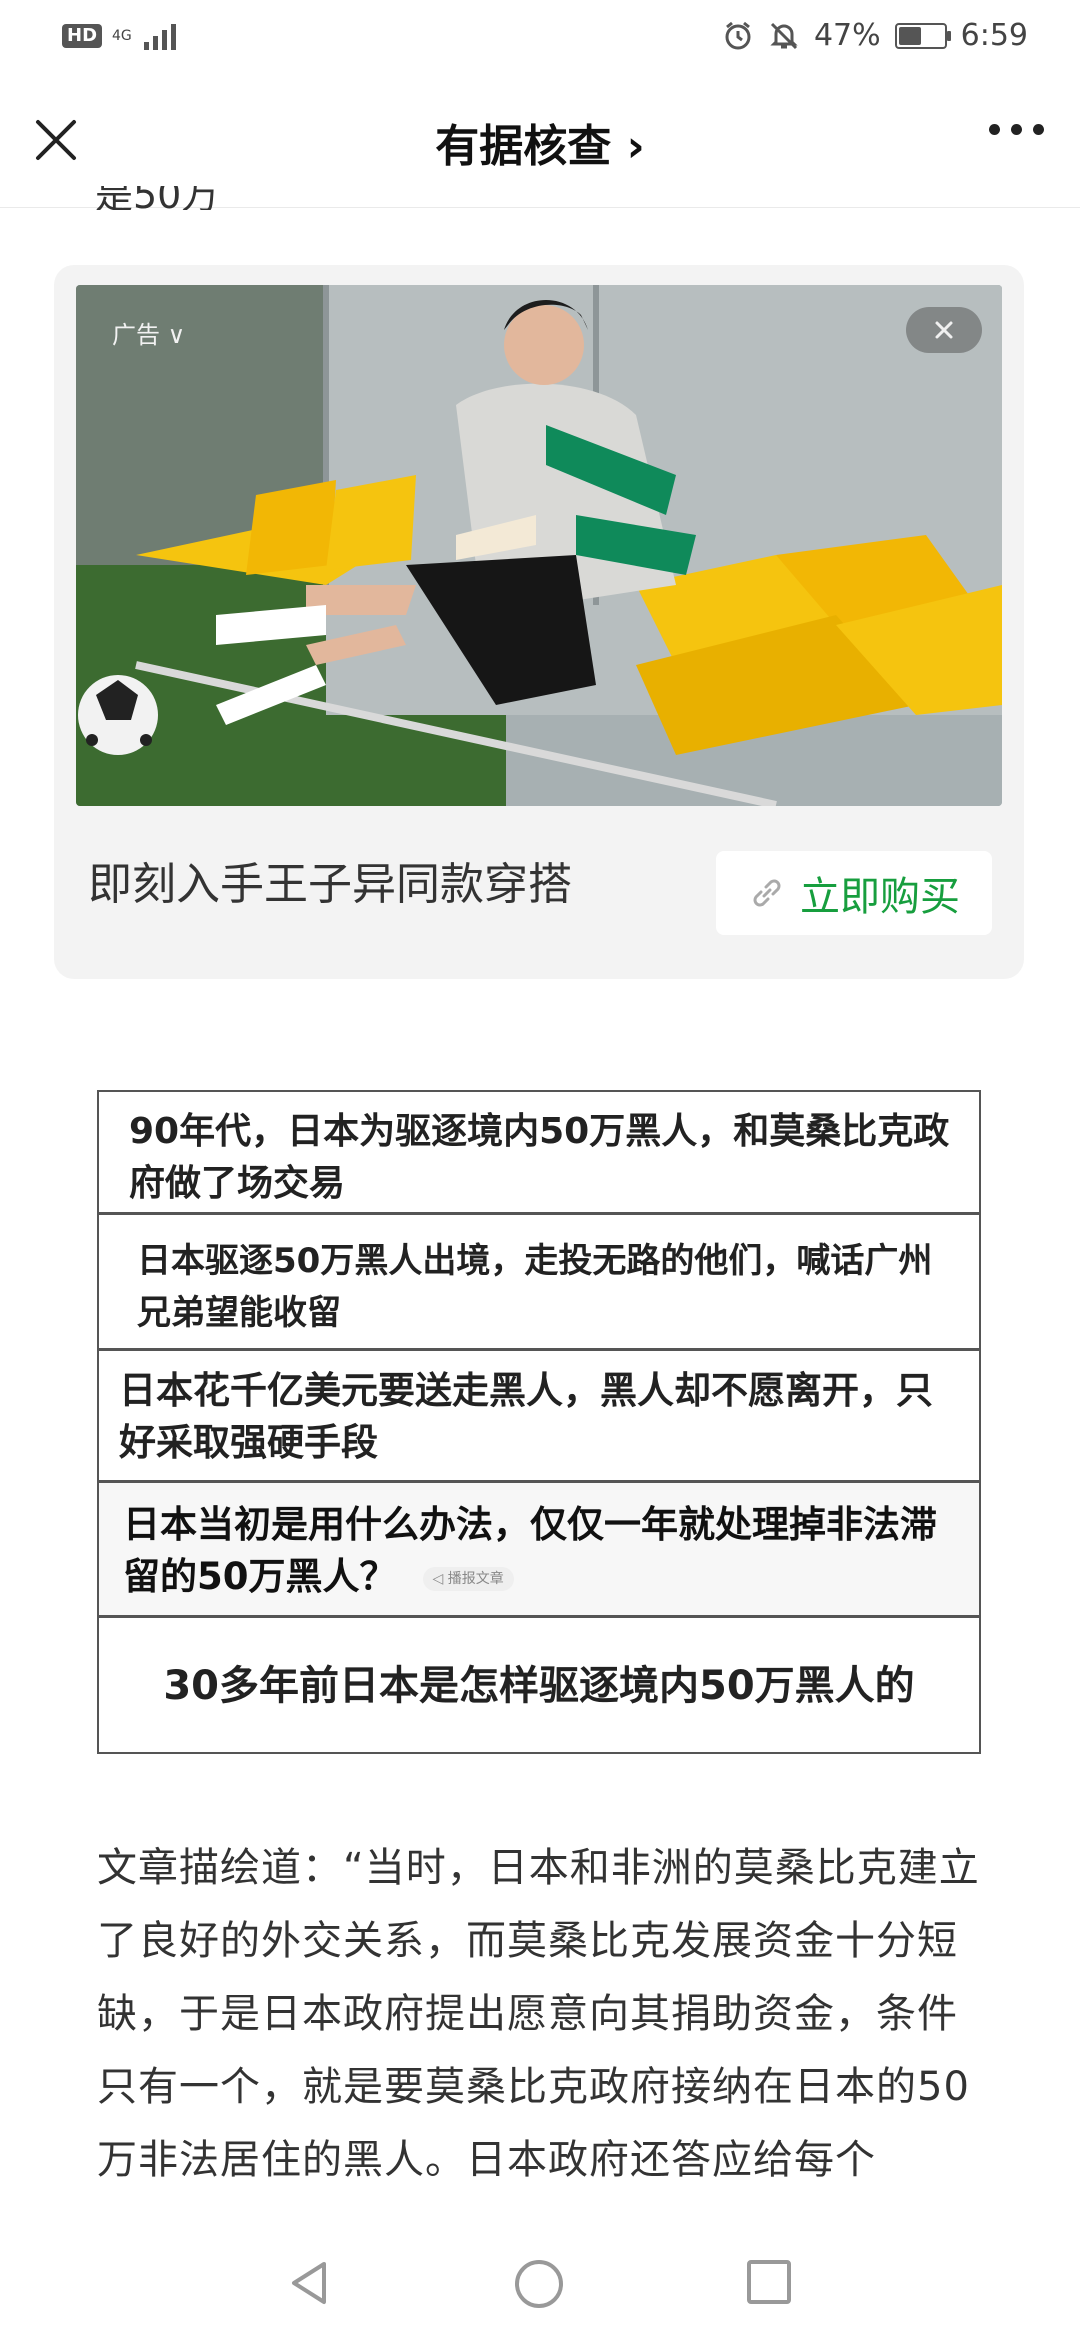  What do you see at coordinates (539, 1157) in the screenshot?
I see `headline-text: 90年代，日本为驱逐境内50万黑人，和莫桑比克政府做了场交易` at bounding box center [539, 1157].